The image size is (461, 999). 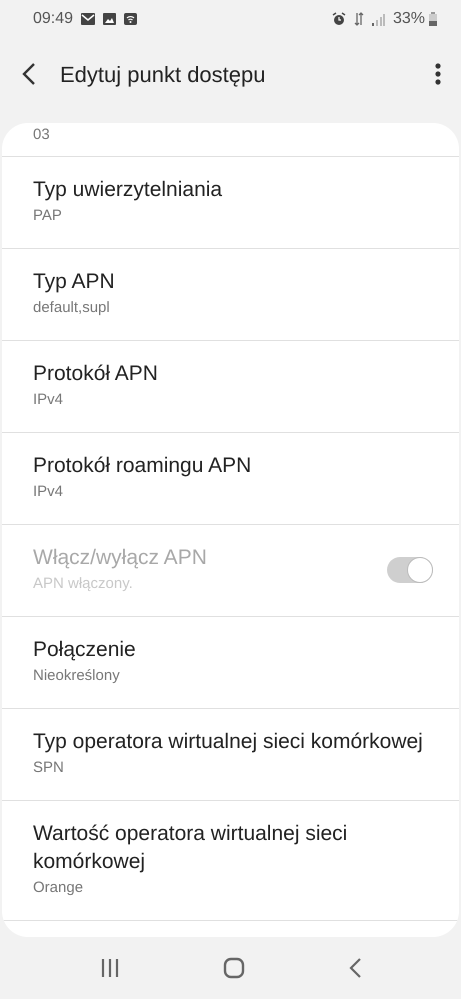 I want to click on setting-value: 03, so click(x=41, y=135).